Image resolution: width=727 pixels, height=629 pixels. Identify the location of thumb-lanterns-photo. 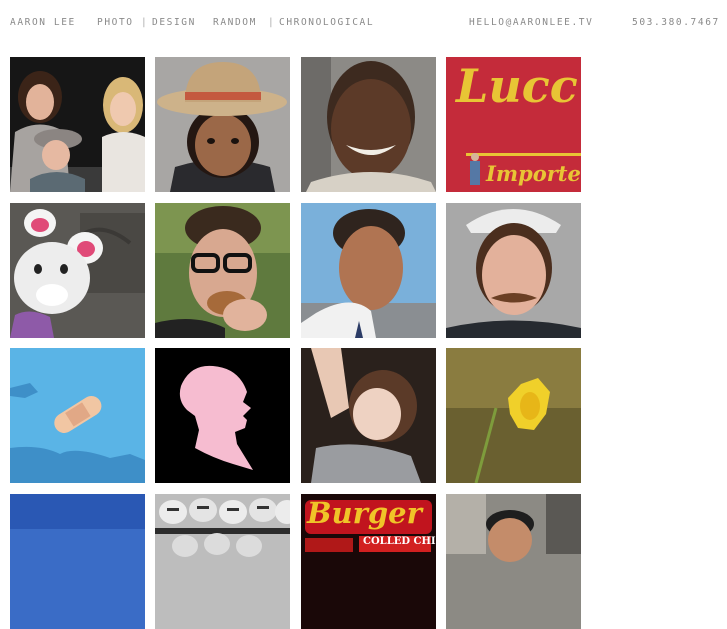
(222, 561).